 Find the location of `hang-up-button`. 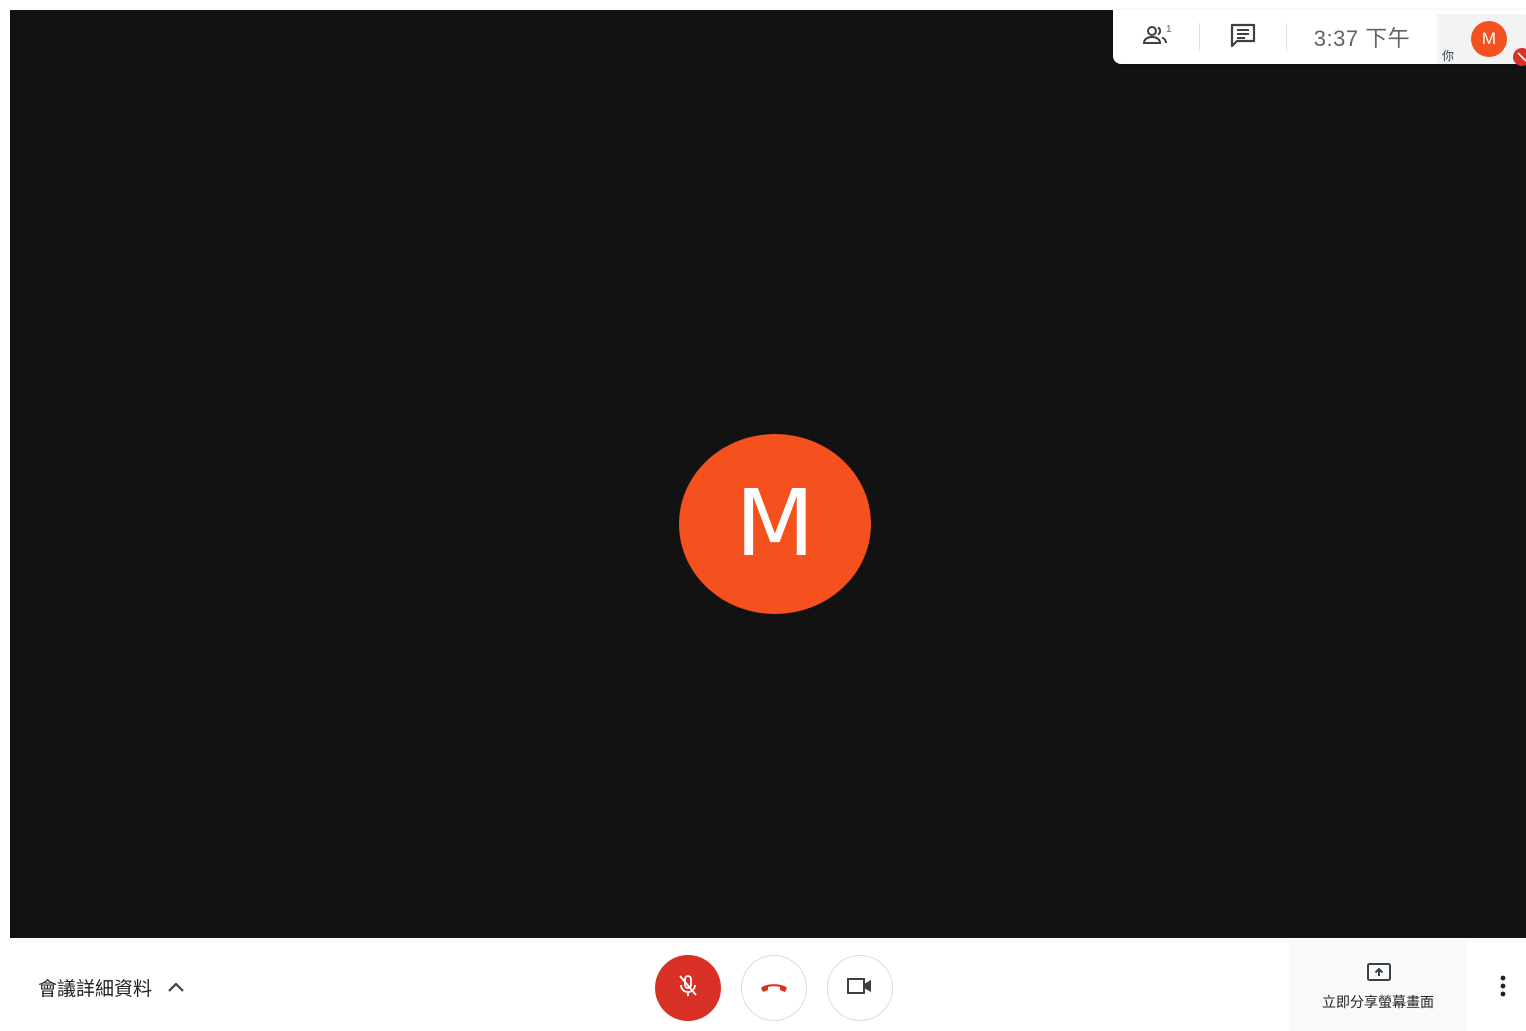

hang-up-button is located at coordinates (774, 988).